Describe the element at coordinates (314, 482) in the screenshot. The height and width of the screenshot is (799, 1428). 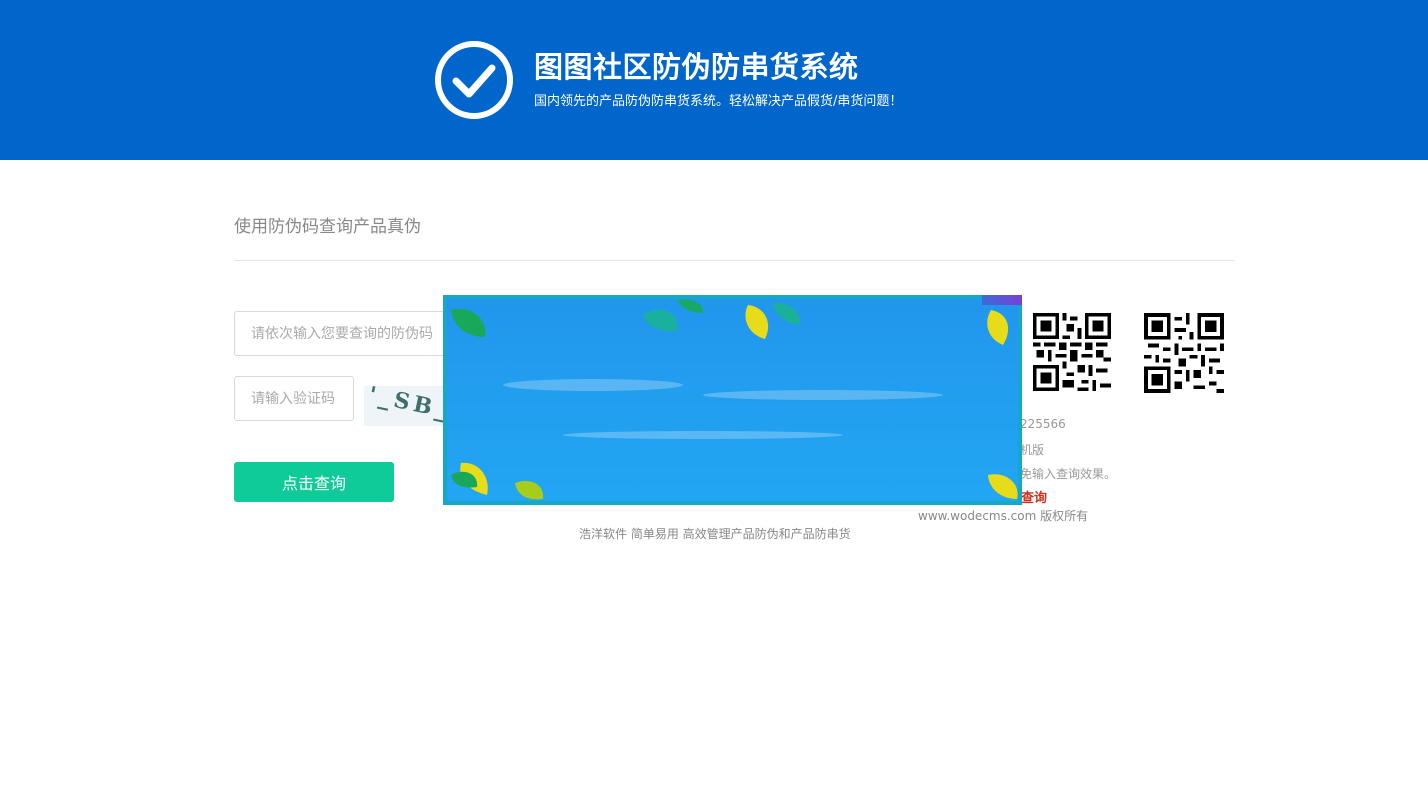
I see `query-button: 点击查询` at that location.